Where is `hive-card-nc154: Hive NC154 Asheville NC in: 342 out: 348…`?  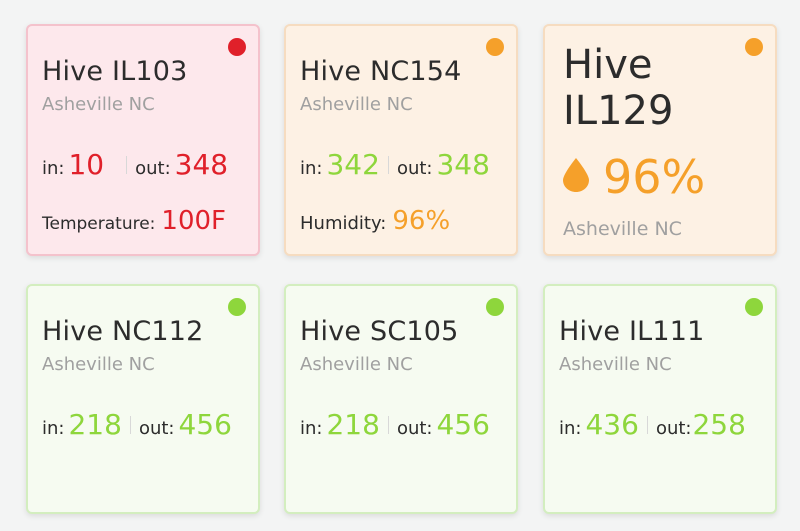 hive-card-nc154: Hive NC154 Asheville NC in: 342 out: 348… is located at coordinates (401, 140).